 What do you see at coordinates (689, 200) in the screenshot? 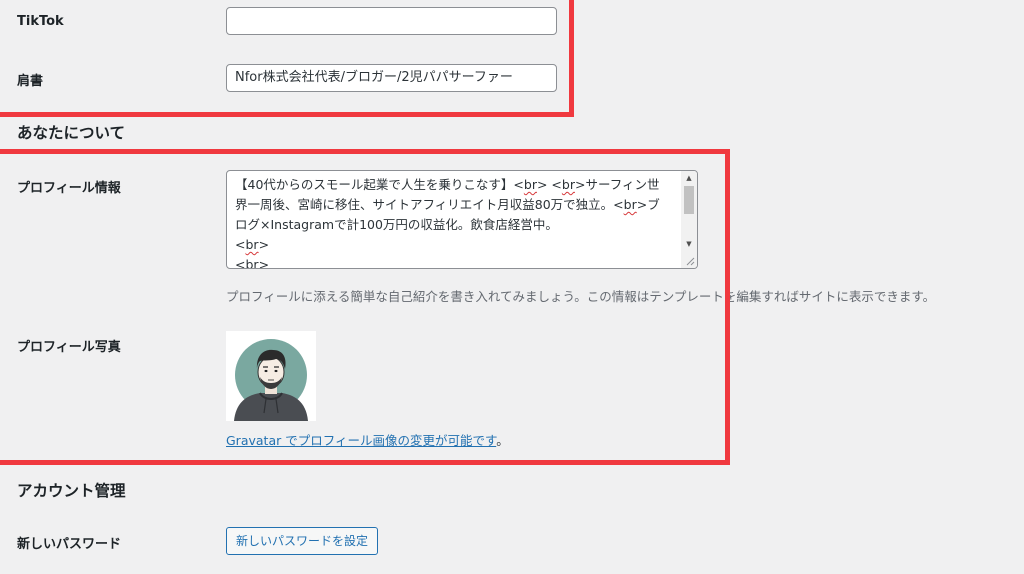
I see `scroll-thumb` at bounding box center [689, 200].